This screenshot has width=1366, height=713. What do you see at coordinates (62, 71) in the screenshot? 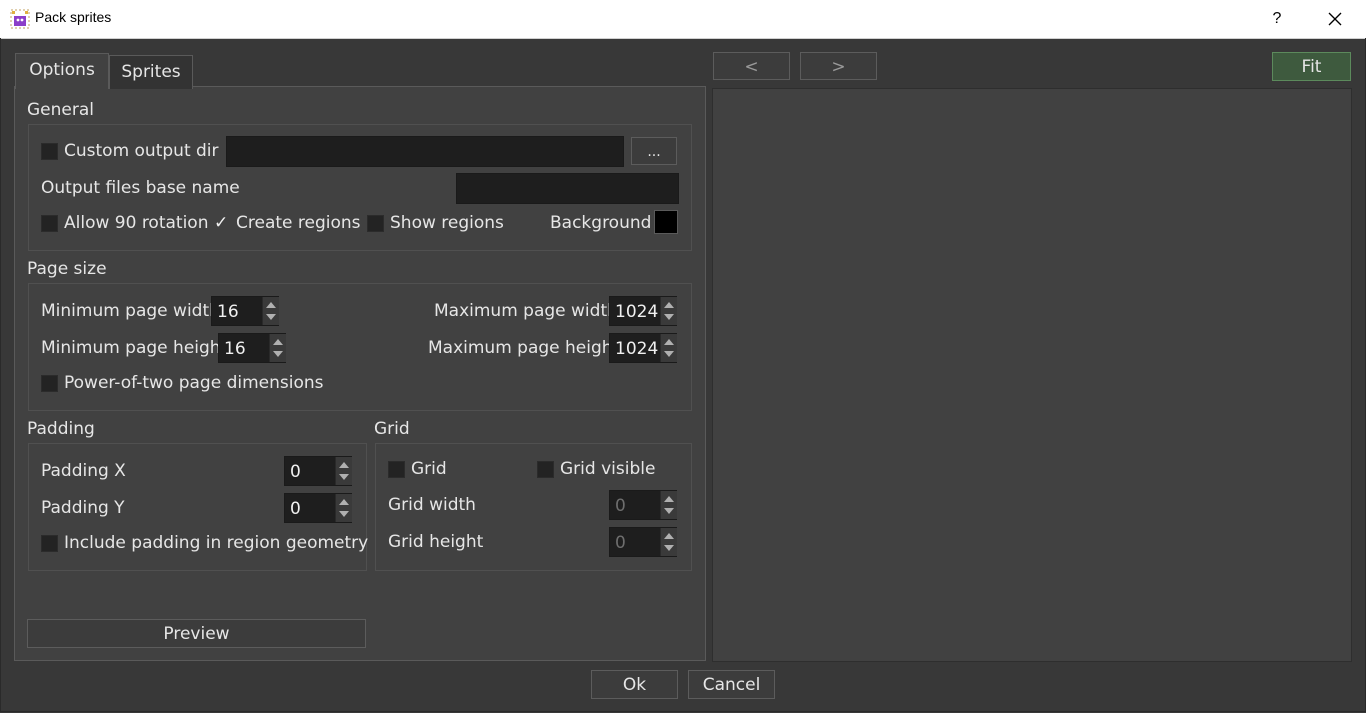
I see `tab-options: Options` at bounding box center [62, 71].